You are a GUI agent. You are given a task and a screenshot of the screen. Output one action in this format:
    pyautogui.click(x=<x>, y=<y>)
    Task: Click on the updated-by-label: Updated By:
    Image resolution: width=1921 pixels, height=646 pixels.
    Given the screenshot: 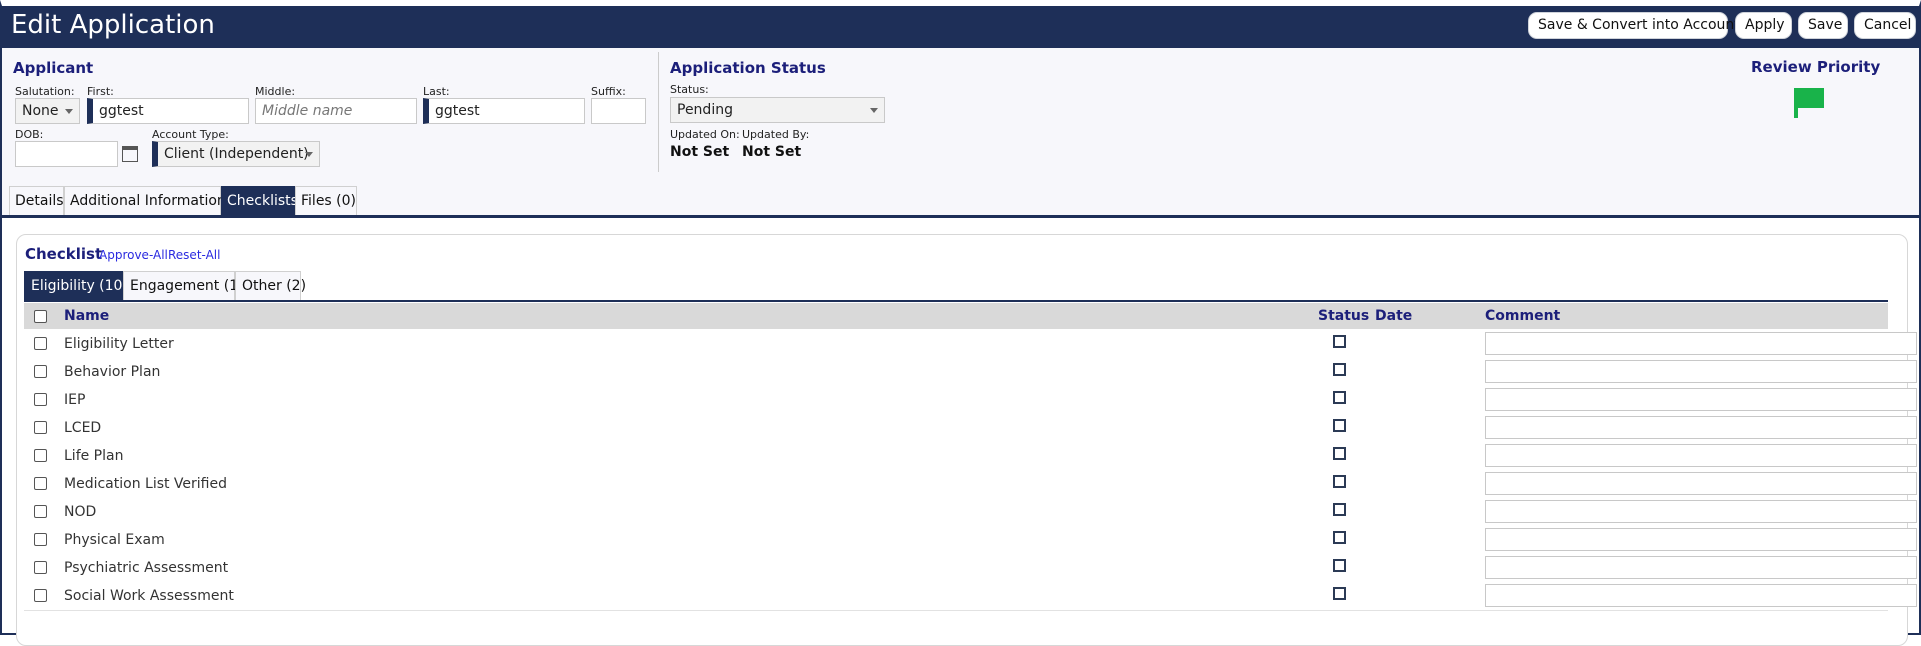 What is the action you would take?
    pyautogui.click(x=776, y=134)
    